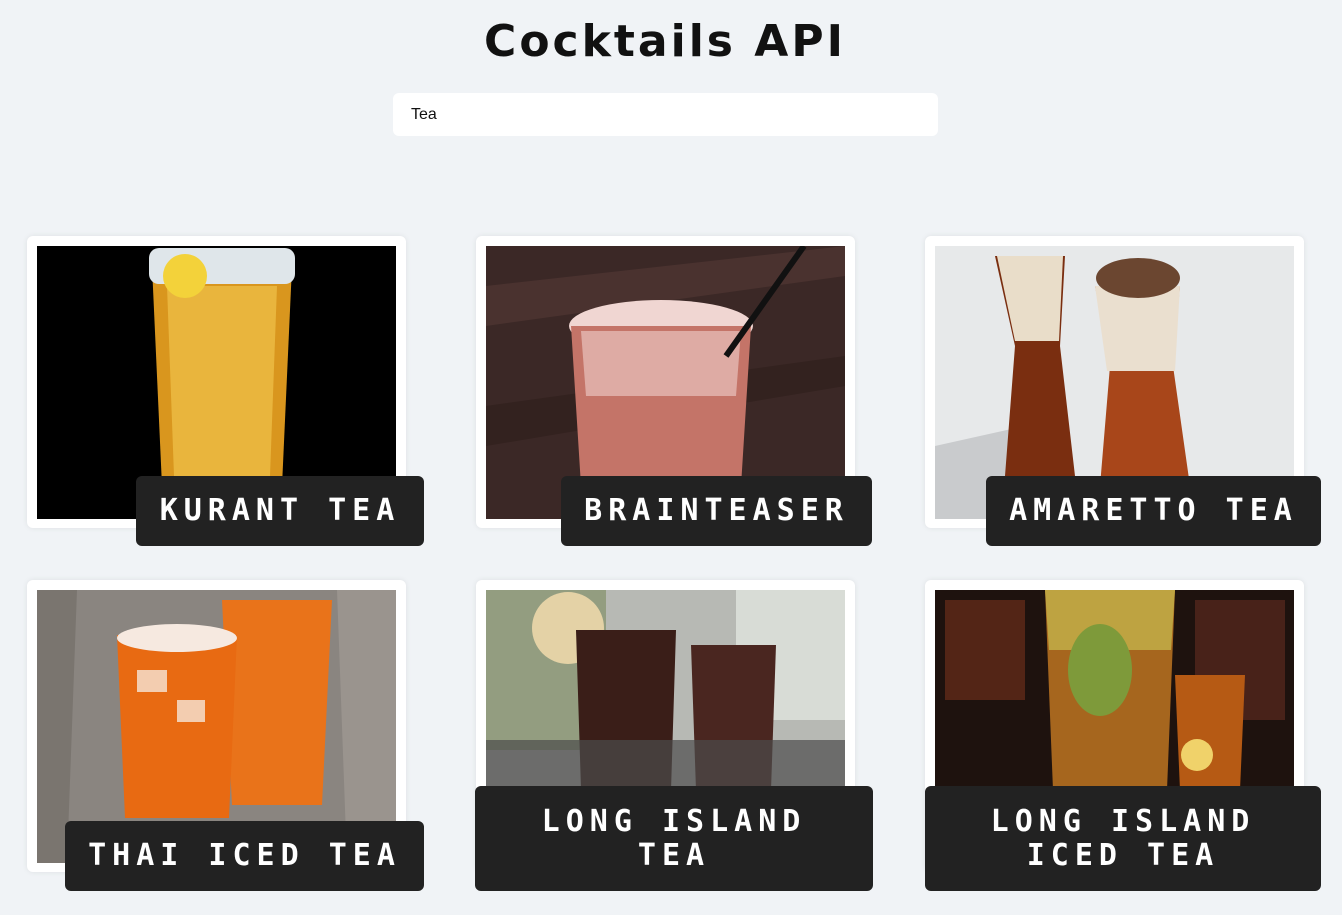 The height and width of the screenshot is (915, 1342). What do you see at coordinates (1123, 391) in the screenshot?
I see `cocktail-card: AMARETTO TEA` at bounding box center [1123, 391].